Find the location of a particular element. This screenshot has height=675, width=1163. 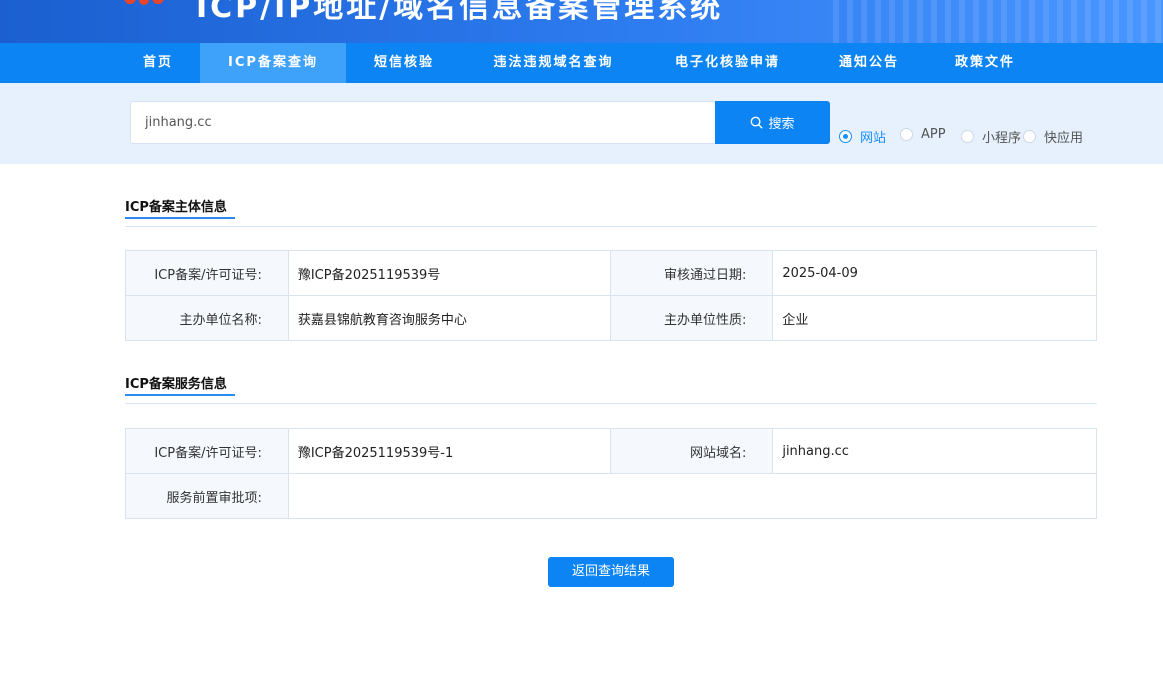

nav-item-e-verify: 电子化核验申请 is located at coordinates (727, 63).